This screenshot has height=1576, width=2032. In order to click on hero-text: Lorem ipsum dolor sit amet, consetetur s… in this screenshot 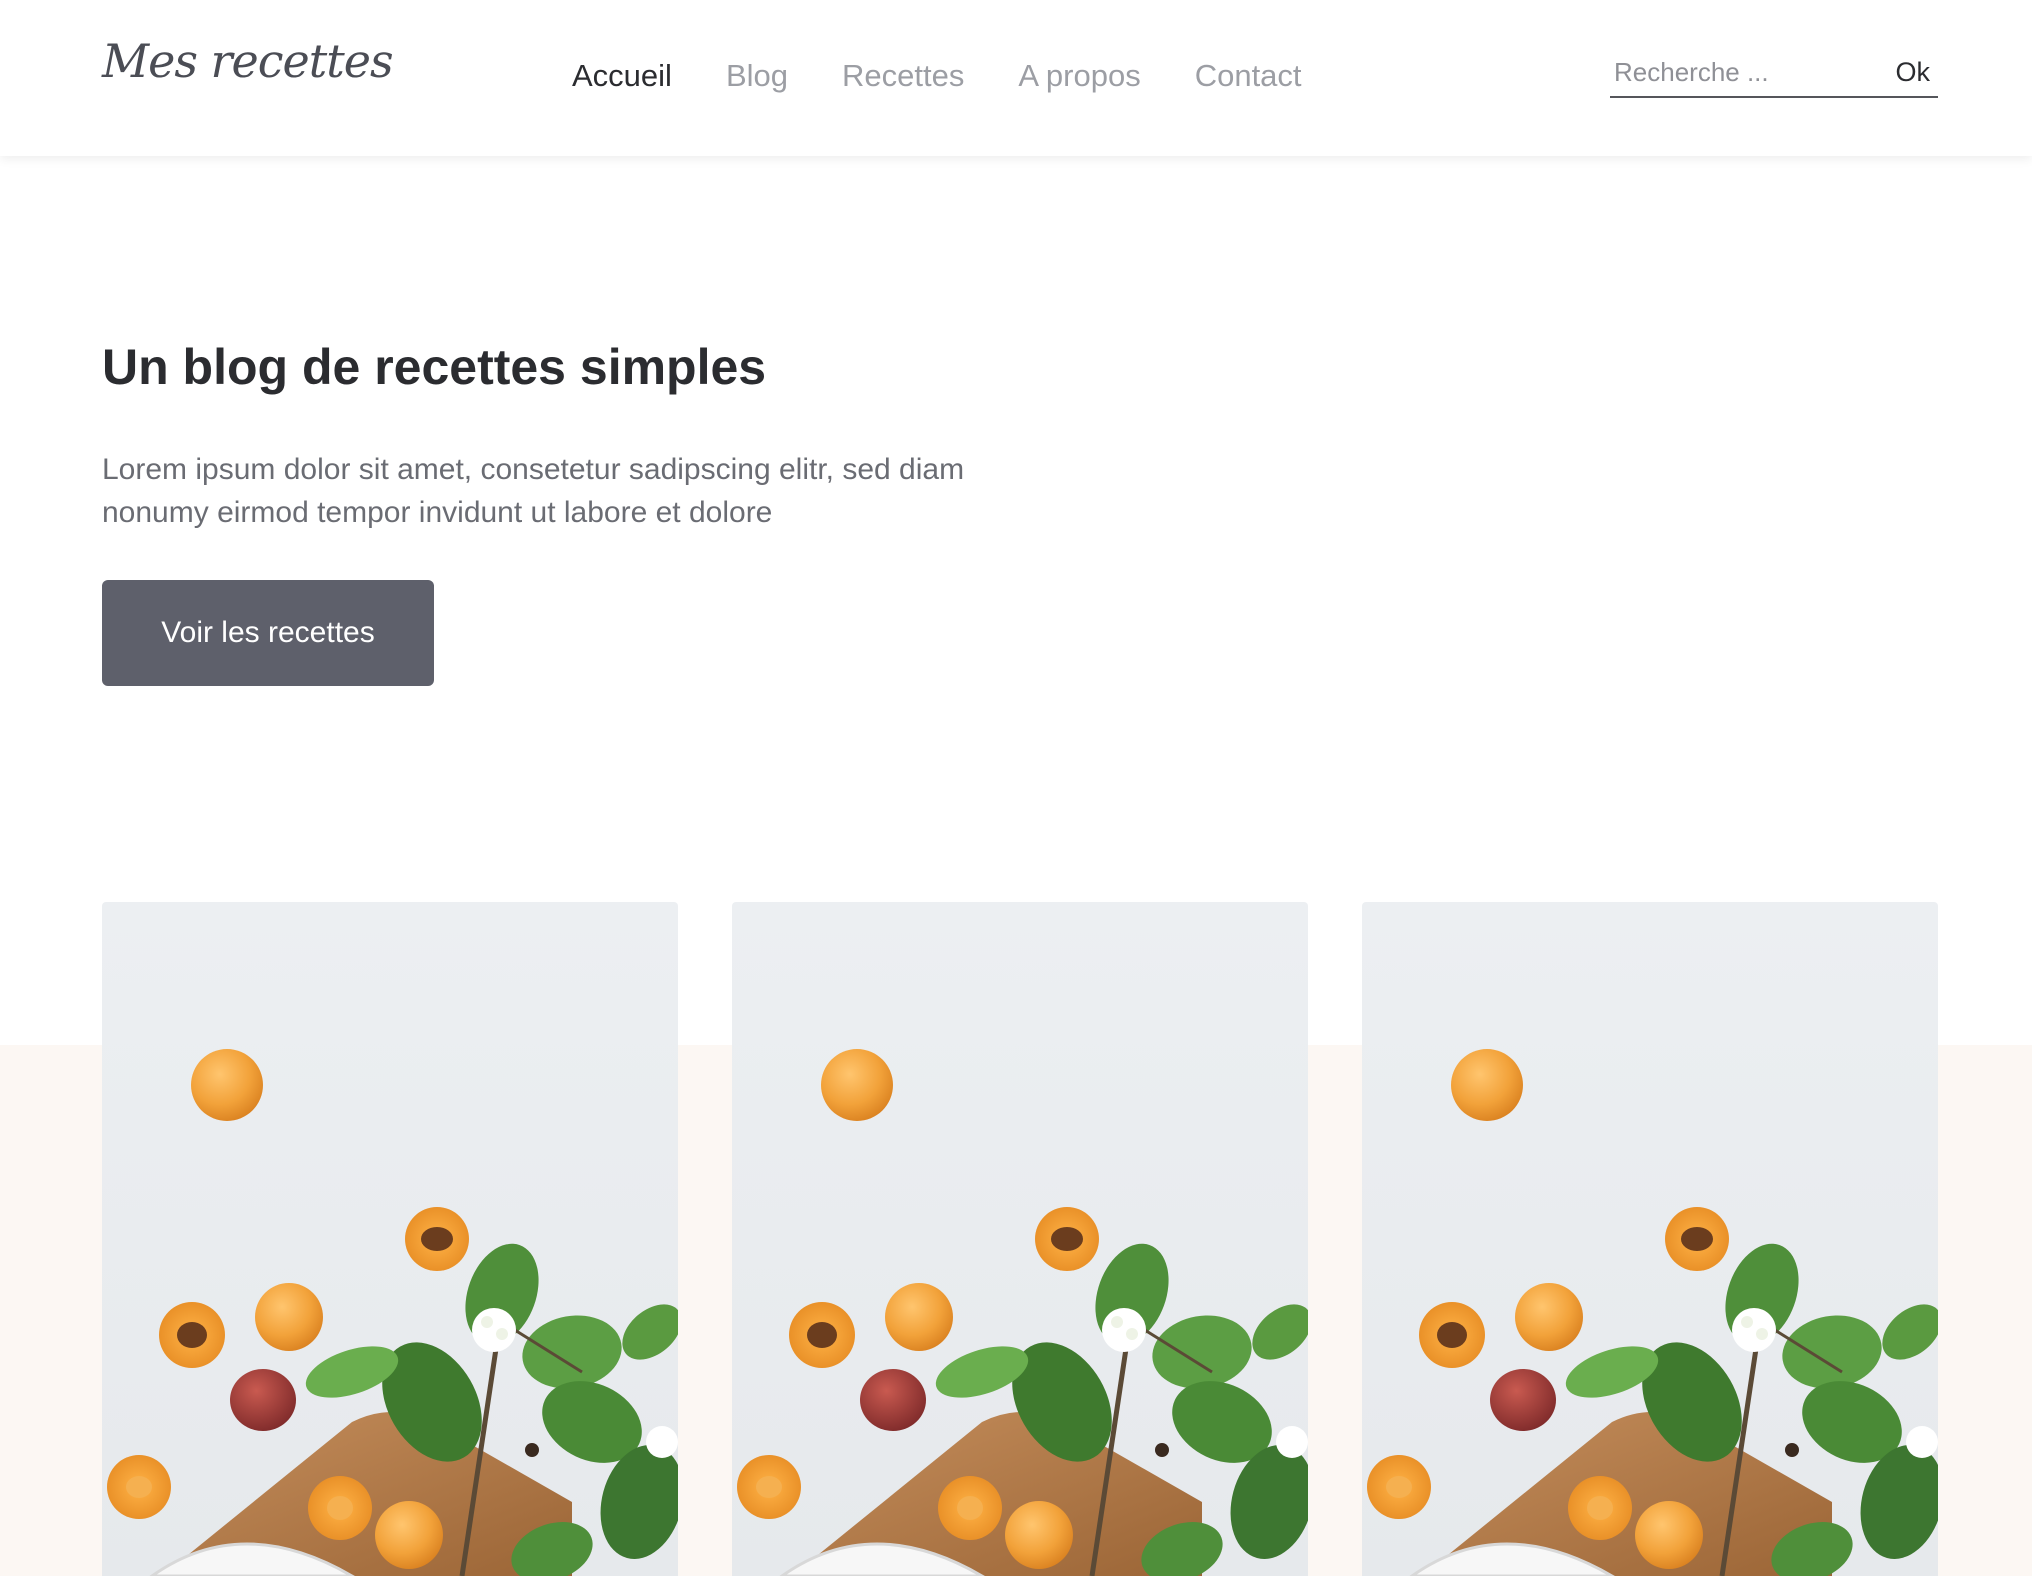, I will do `click(533, 491)`.